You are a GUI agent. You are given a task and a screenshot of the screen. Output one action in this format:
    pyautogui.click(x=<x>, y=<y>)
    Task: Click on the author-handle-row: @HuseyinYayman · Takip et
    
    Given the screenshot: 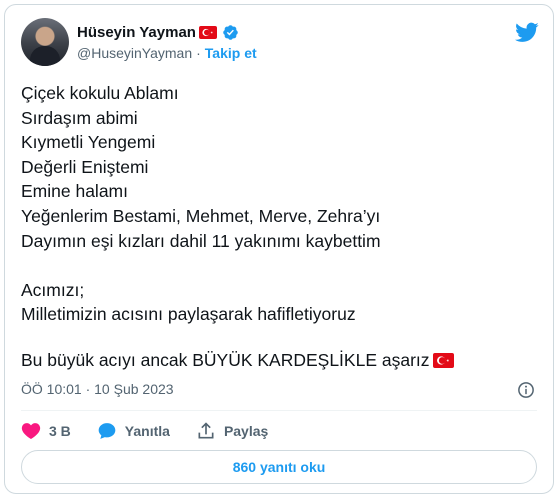 What is the action you would take?
    pyautogui.click(x=167, y=53)
    